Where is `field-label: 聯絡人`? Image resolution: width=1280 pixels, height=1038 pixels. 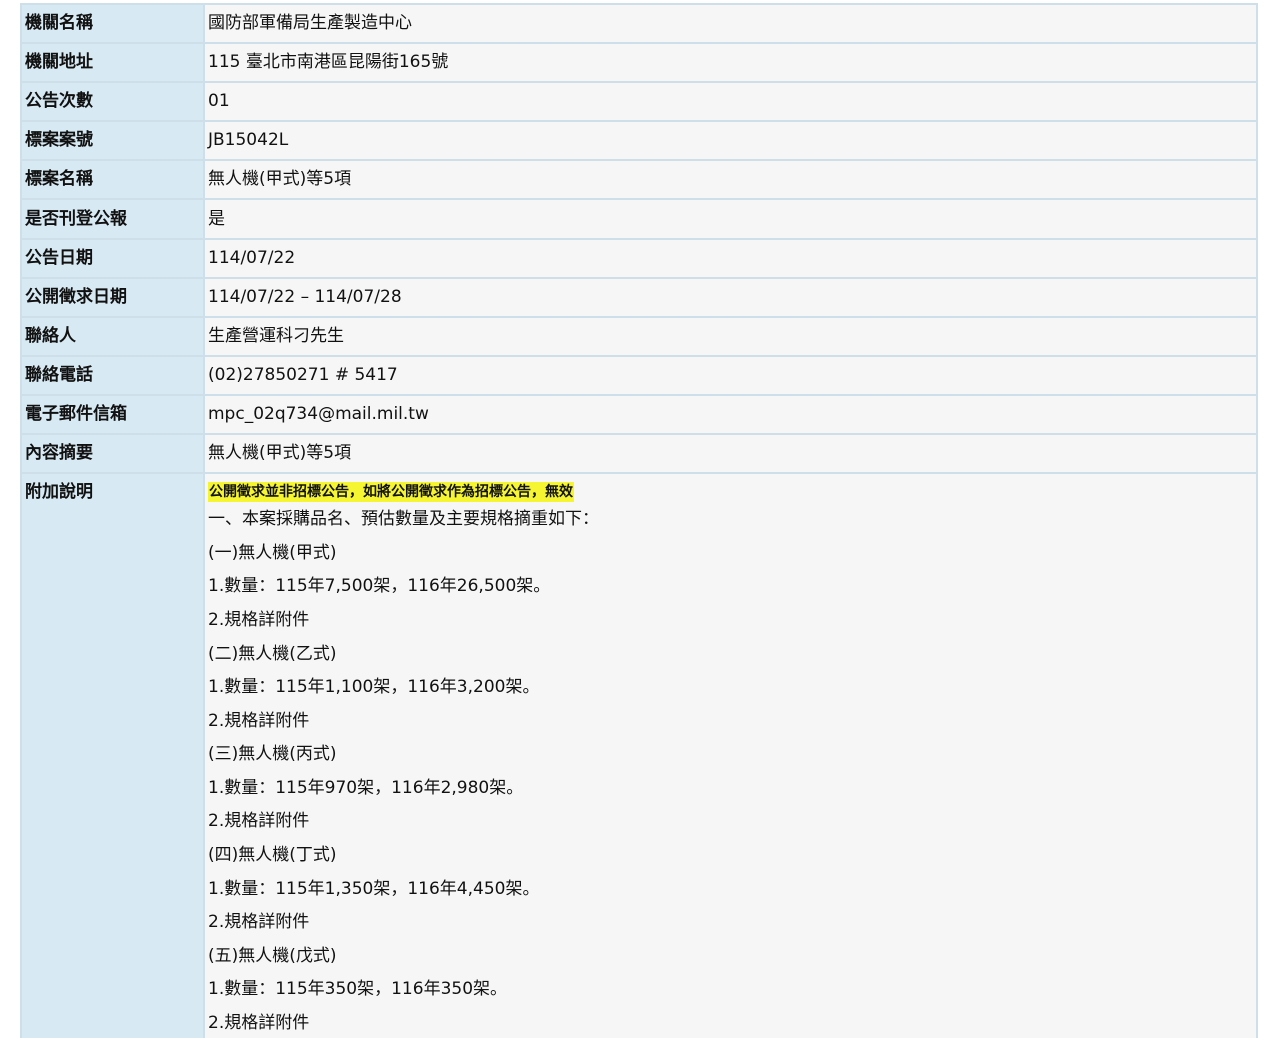
field-label: 聯絡人 is located at coordinates (112, 336).